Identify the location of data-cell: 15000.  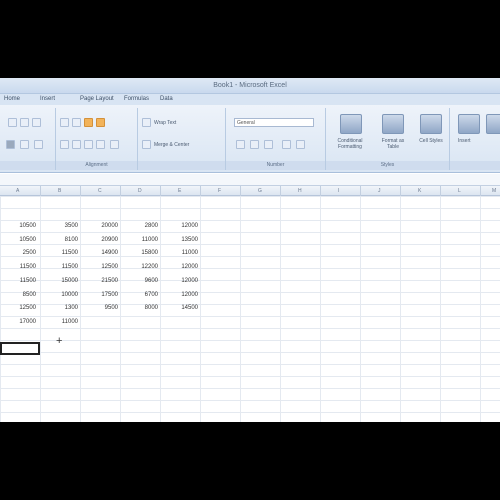
(60, 281).